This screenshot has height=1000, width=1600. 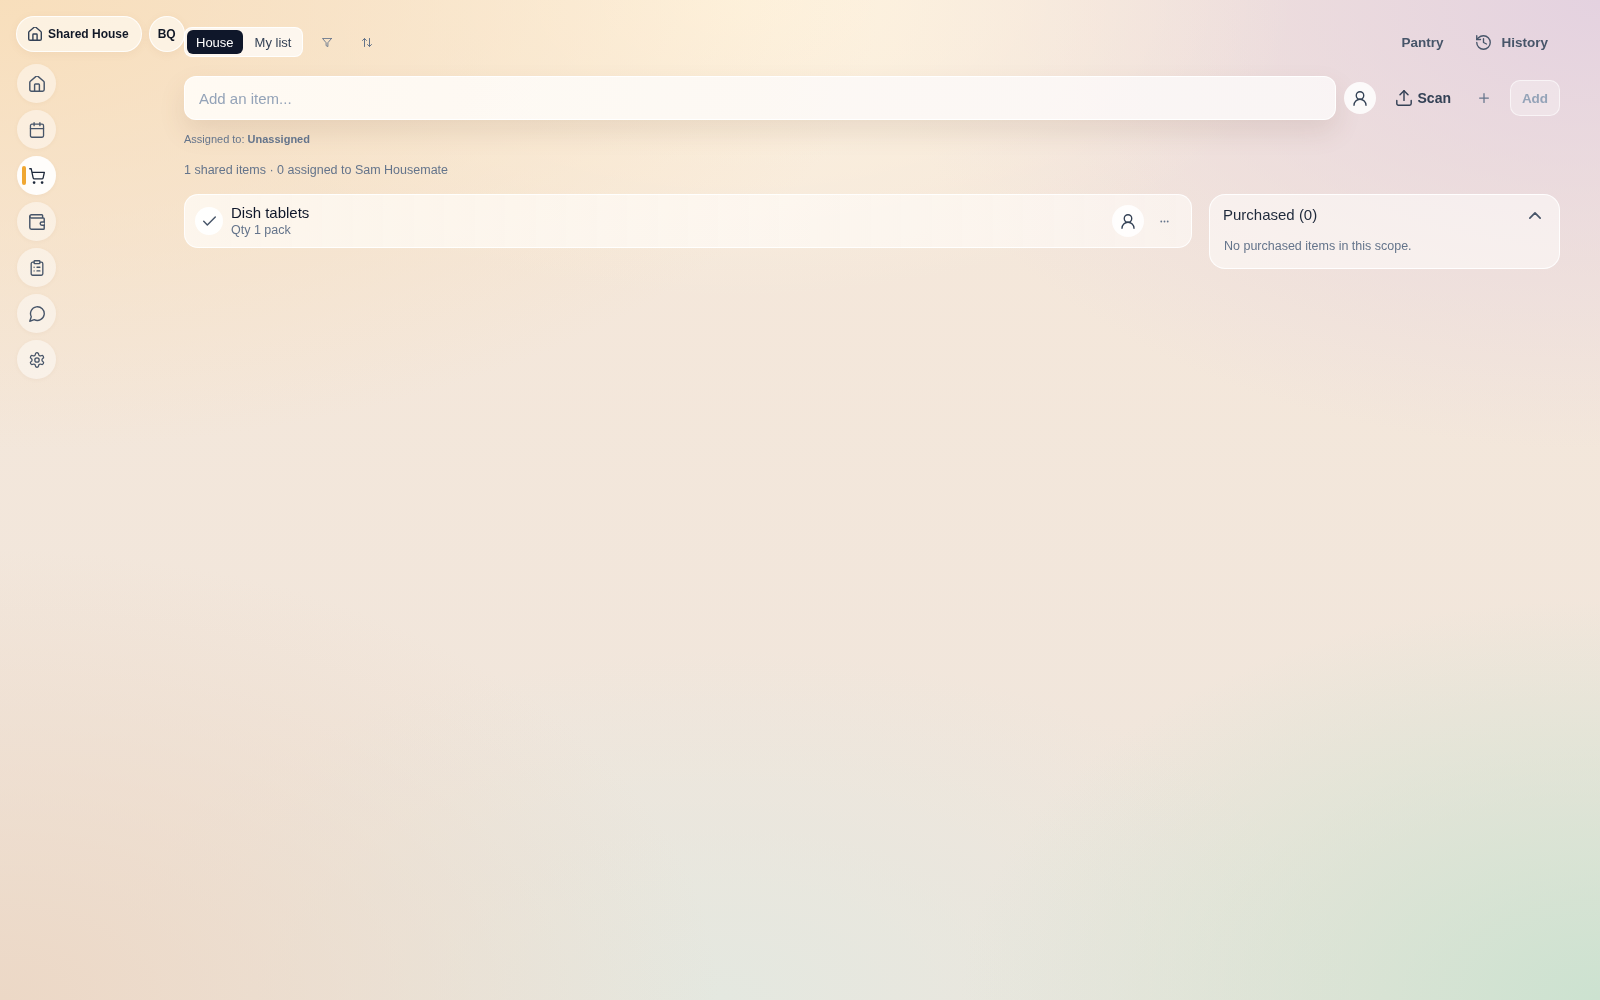 I want to click on item-name: Dish tablets, so click(x=271, y=213).